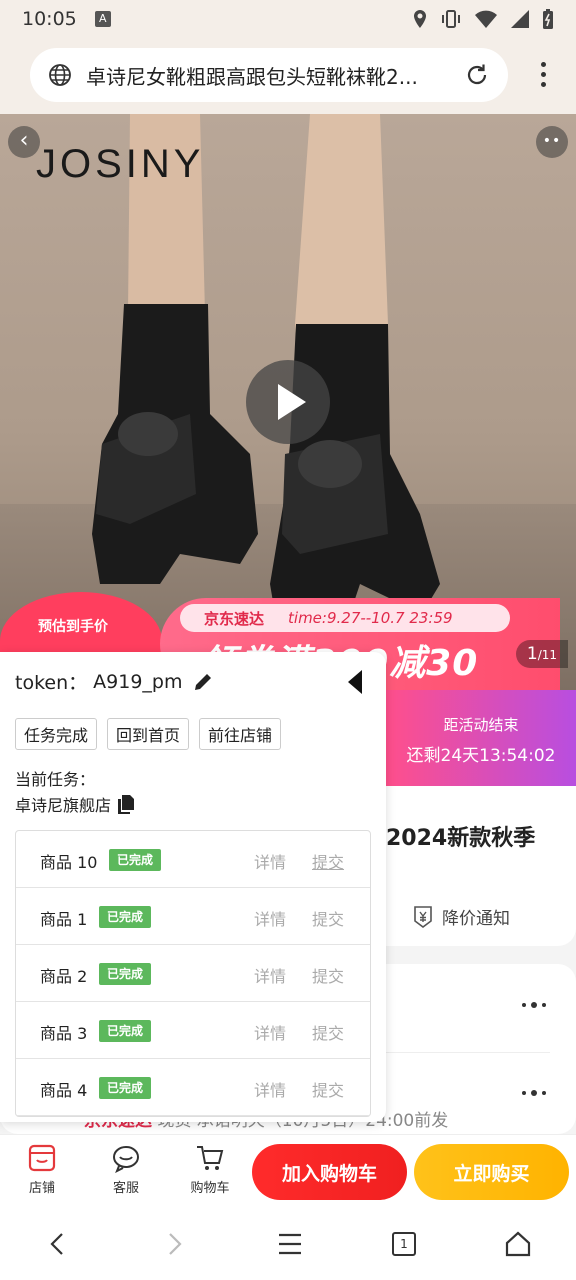 The height and width of the screenshot is (1280, 576). I want to click on token-display: token： A919_pm, so click(114, 681).